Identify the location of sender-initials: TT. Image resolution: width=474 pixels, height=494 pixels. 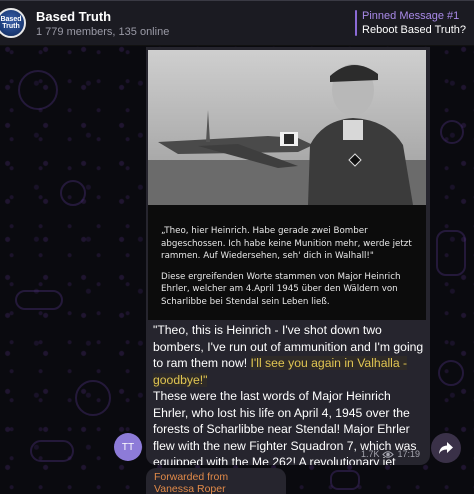
(128, 447).